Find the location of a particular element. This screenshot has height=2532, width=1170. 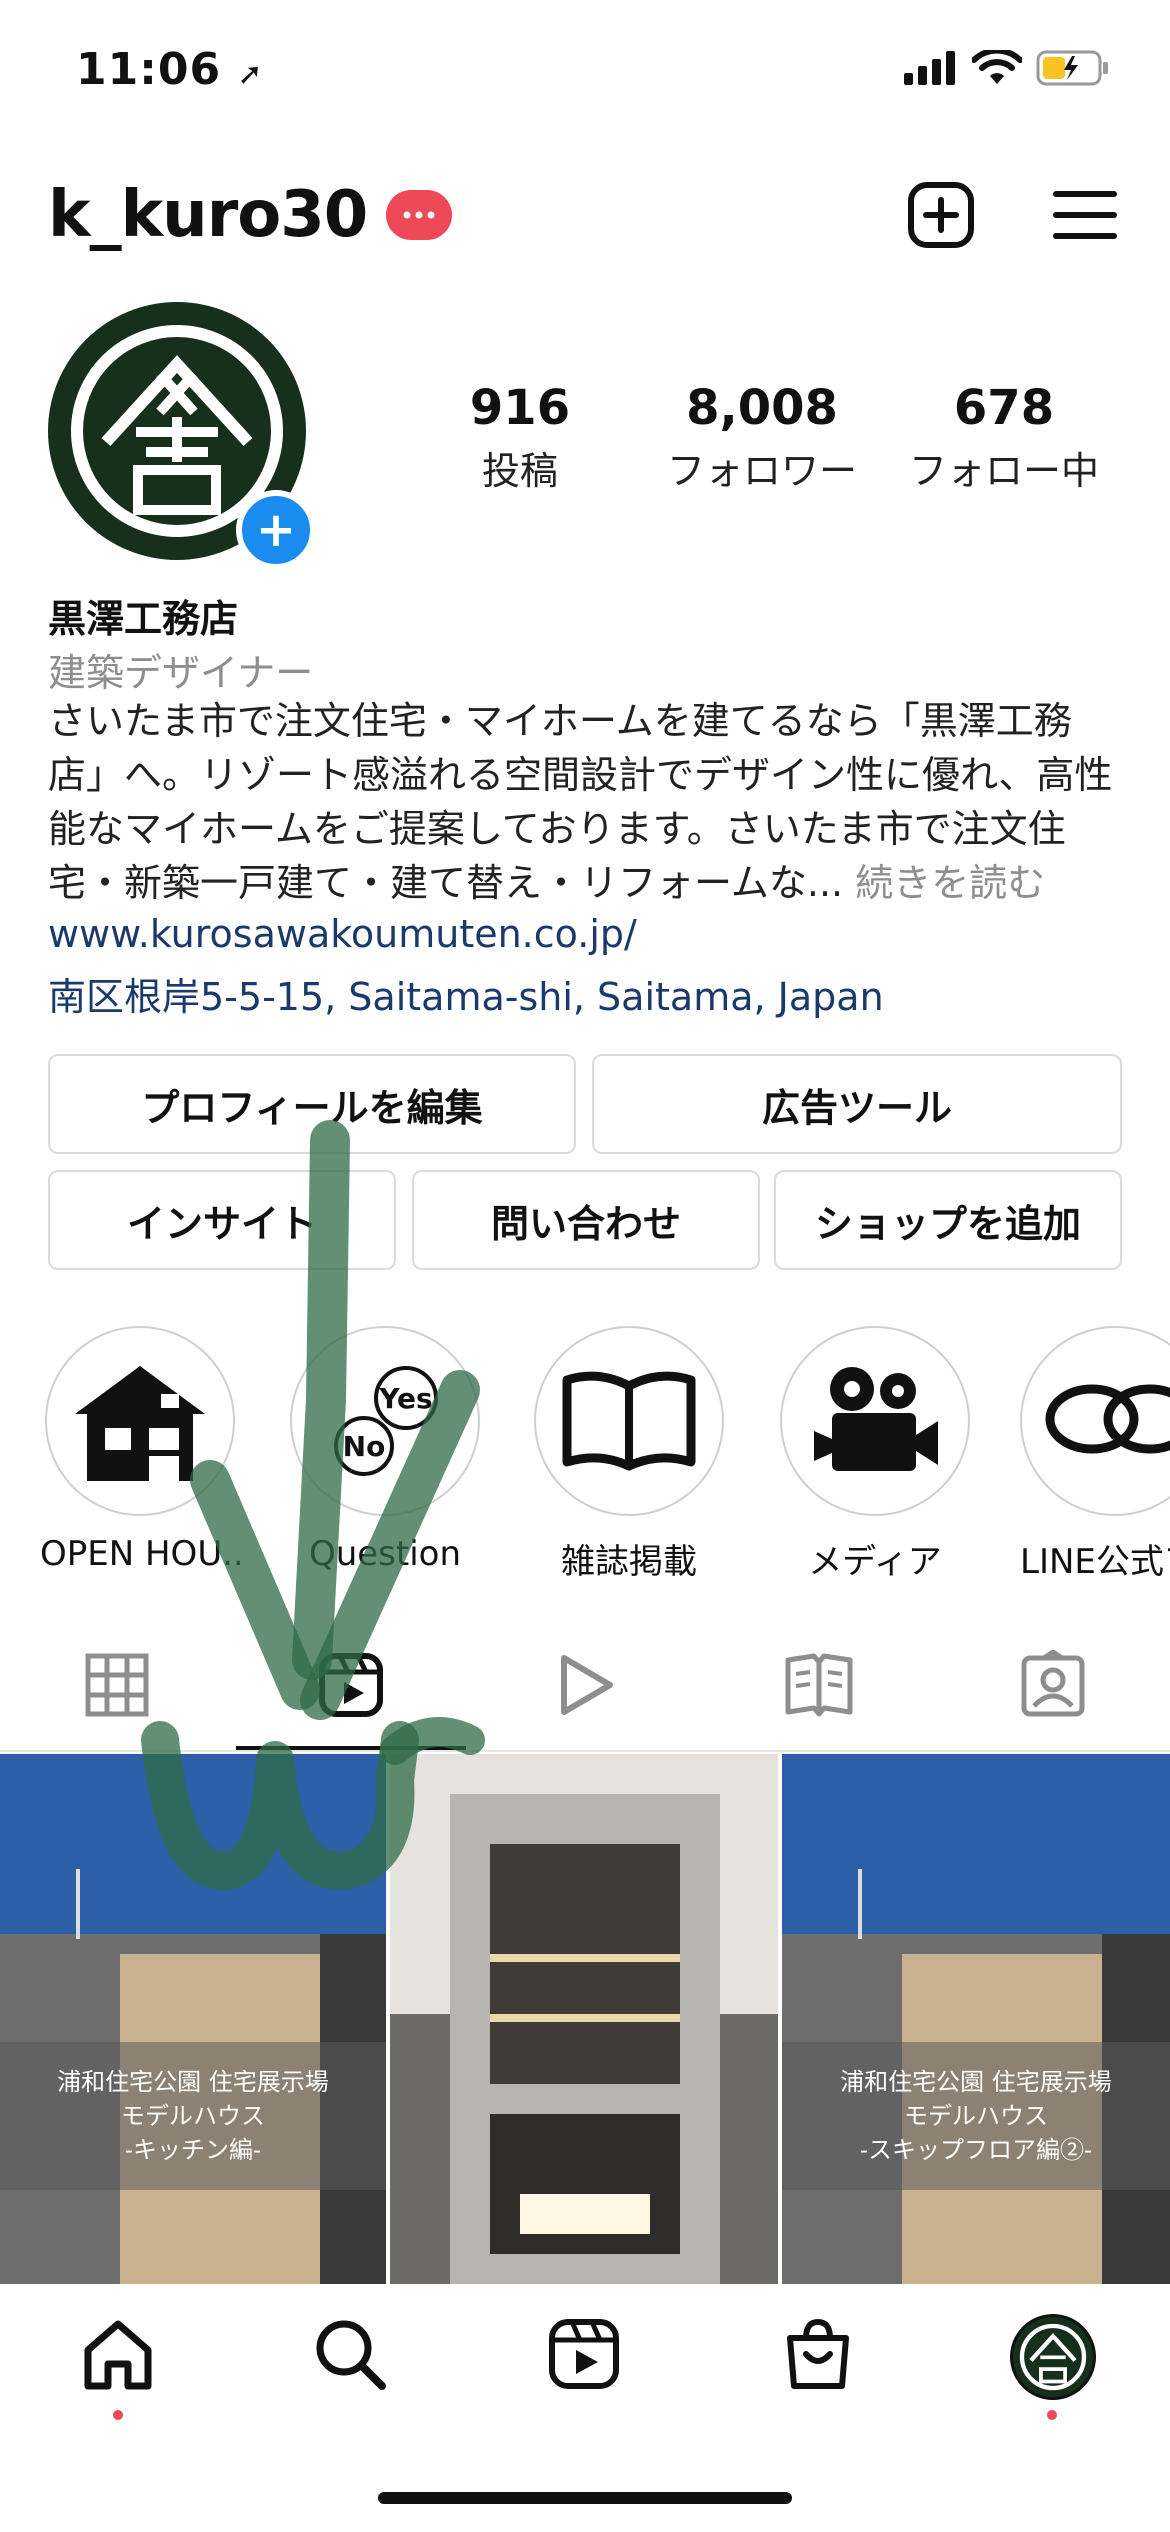

status-icons is located at coordinates (1007, 68).